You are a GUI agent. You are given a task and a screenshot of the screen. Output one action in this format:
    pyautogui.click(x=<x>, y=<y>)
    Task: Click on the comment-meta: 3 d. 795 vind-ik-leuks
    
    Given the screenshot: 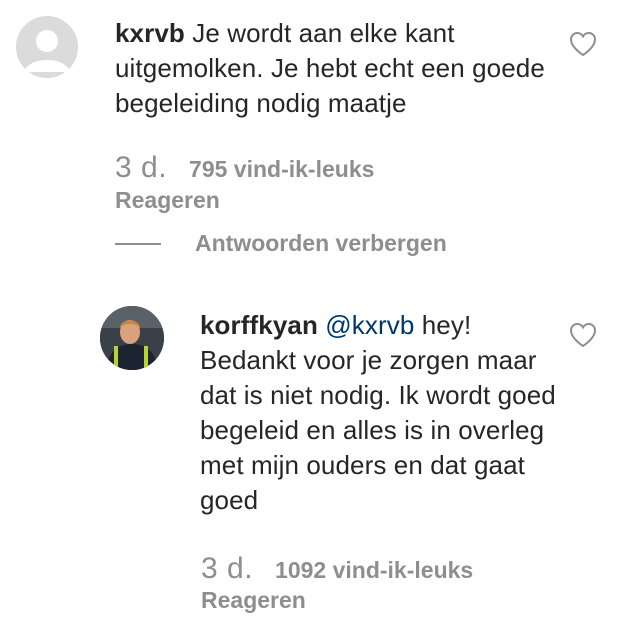 What is the action you would take?
    pyautogui.click(x=244, y=168)
    